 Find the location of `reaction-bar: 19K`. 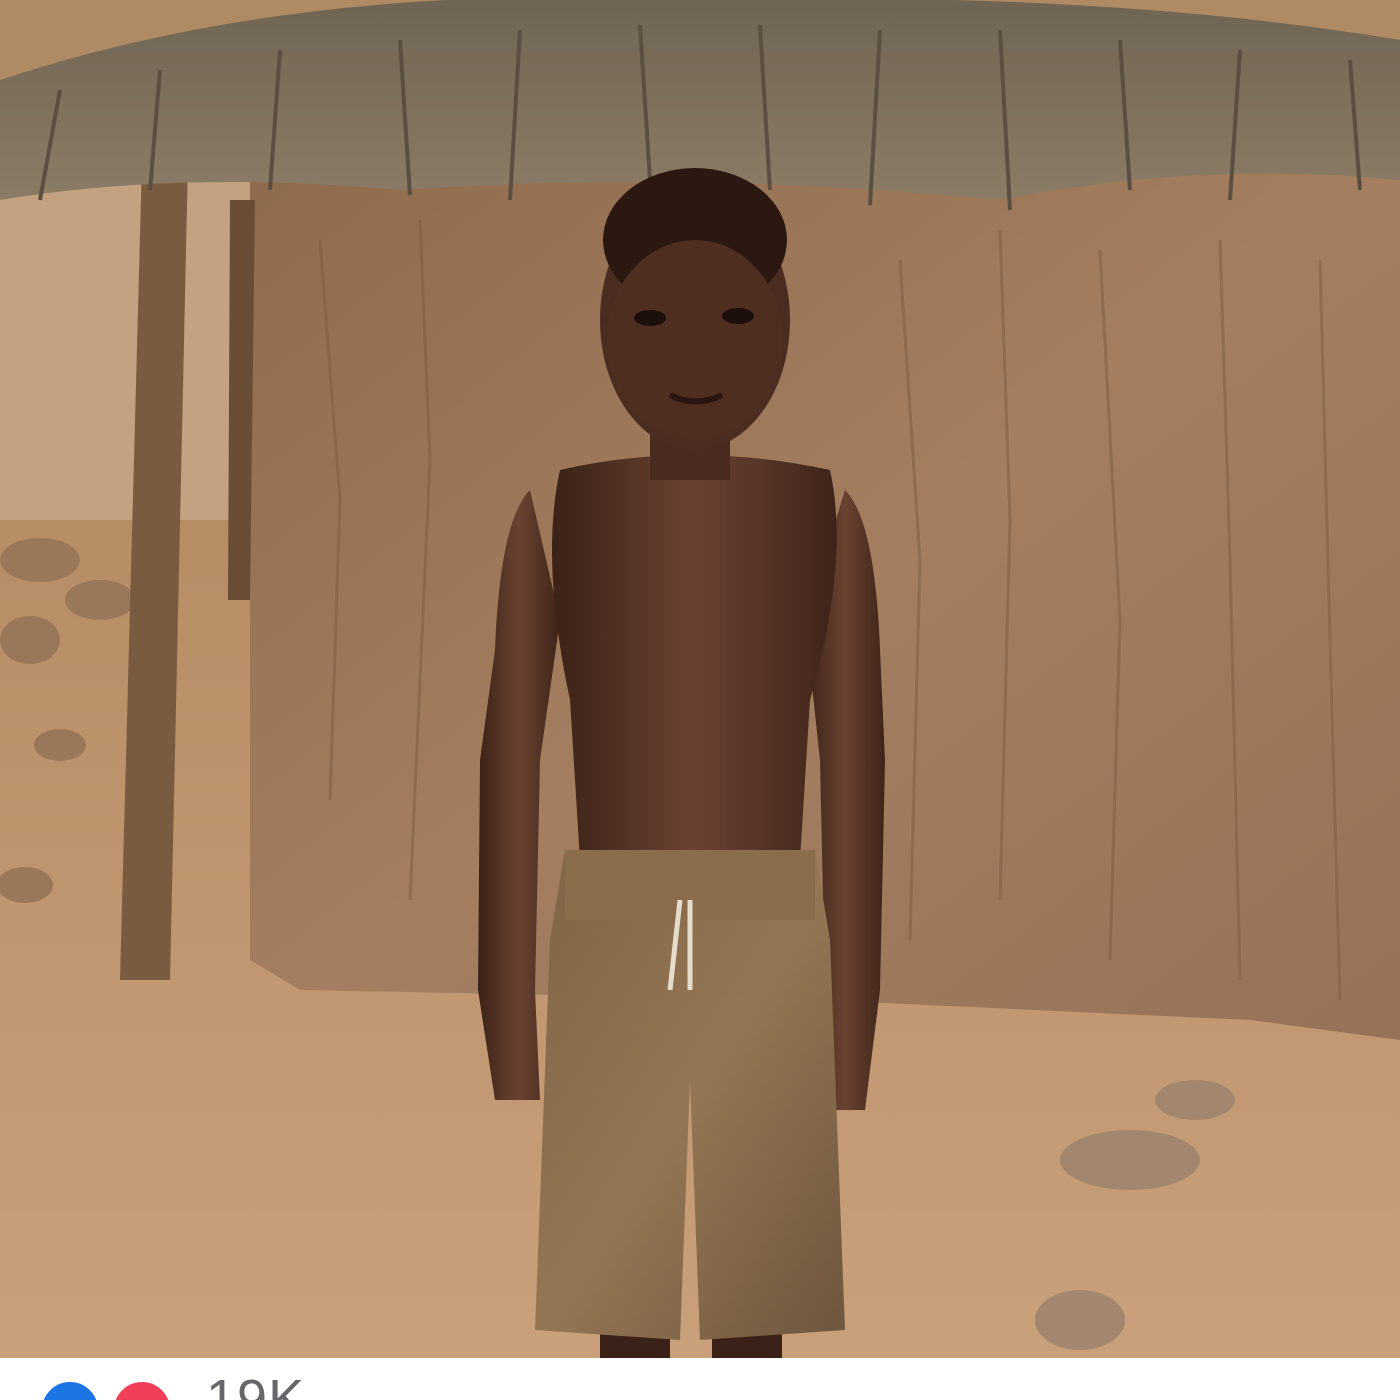

reaction-bar: 19K is located at coordinates (700, 1379).